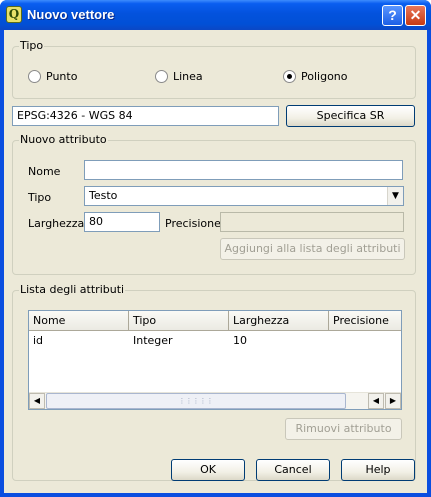 The image size is (431, 497). What do you see at coordinates (38, 340) in the screenshot?
I see `table-cell-nome: id` at bounding box center [38, 340].